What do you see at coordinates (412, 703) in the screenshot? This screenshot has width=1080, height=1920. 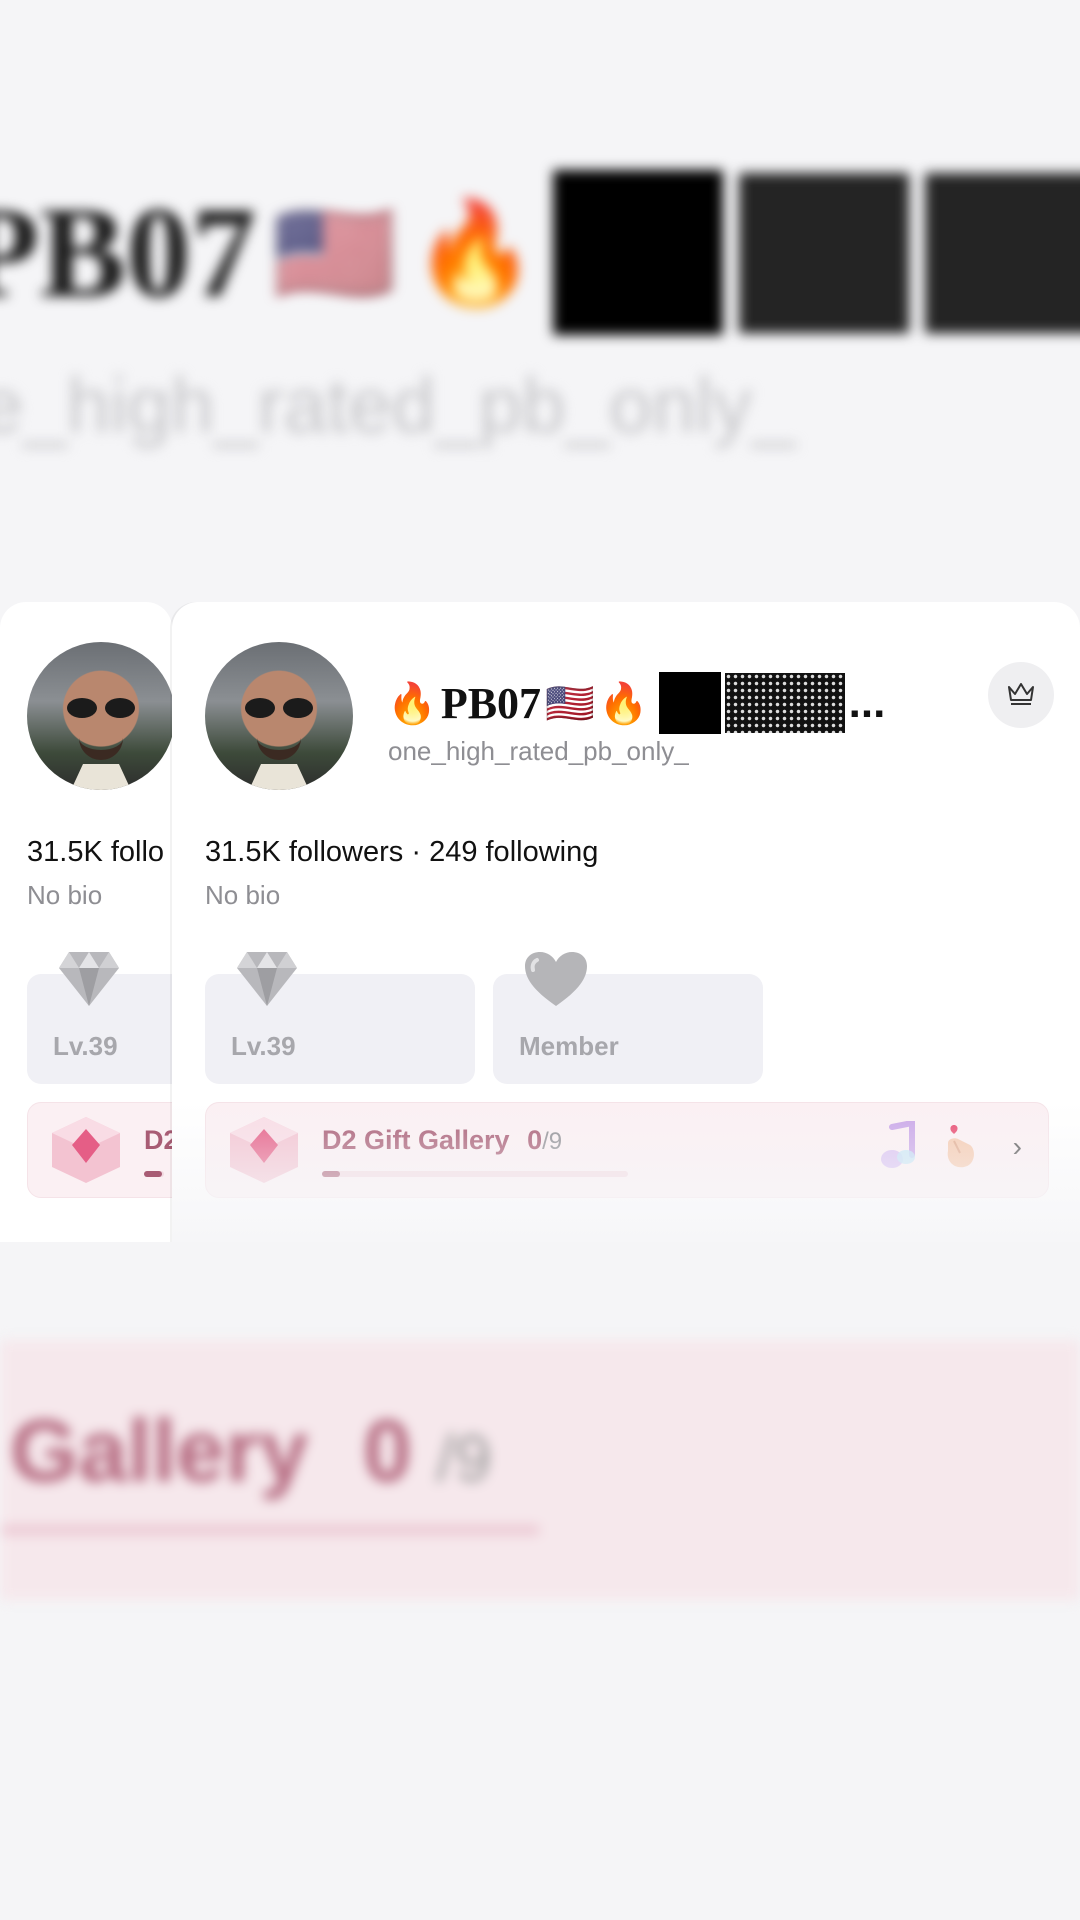 I see `fire-emoji: 🔥` at bounding box center [412, 703].